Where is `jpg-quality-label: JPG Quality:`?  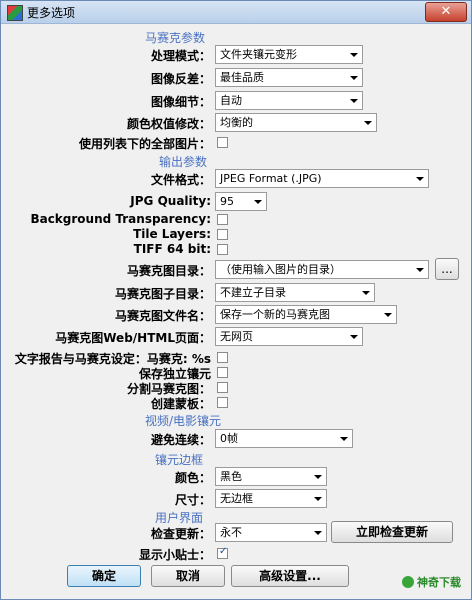 jpg-quality-label: JPG Quality: is located at coordinates (170, 201).